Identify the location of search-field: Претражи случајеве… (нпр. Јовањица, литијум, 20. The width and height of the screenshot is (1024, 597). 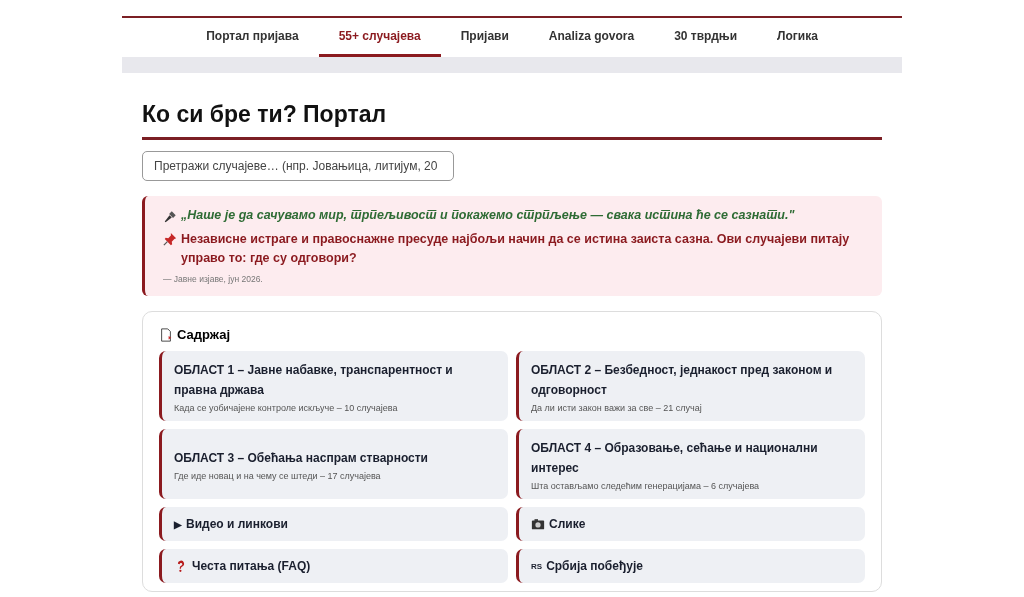
(298, 166).